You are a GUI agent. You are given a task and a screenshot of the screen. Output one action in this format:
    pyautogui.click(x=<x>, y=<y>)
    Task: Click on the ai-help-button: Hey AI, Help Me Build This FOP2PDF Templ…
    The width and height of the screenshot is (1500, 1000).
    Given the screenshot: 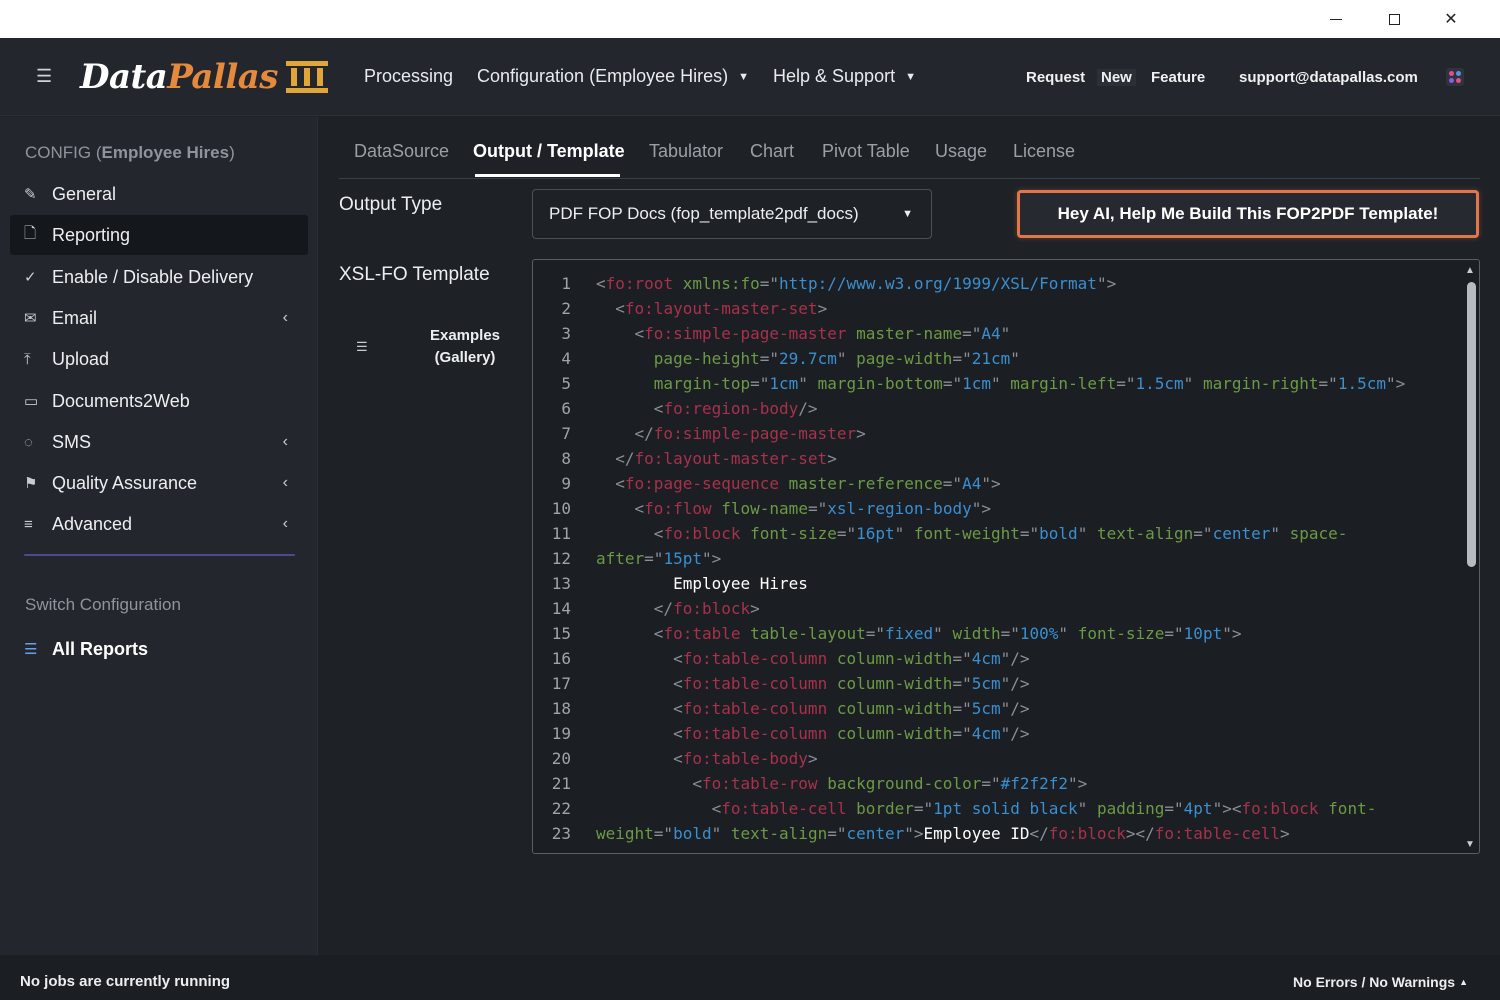 What is the action you would take?
    pyautogui.click(x=1248, y=214)
    